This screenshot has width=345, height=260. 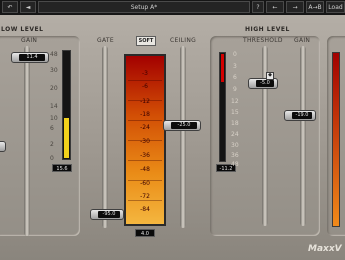 I want to click on ceiling-label: CEILING, so click(x=183, y=40).